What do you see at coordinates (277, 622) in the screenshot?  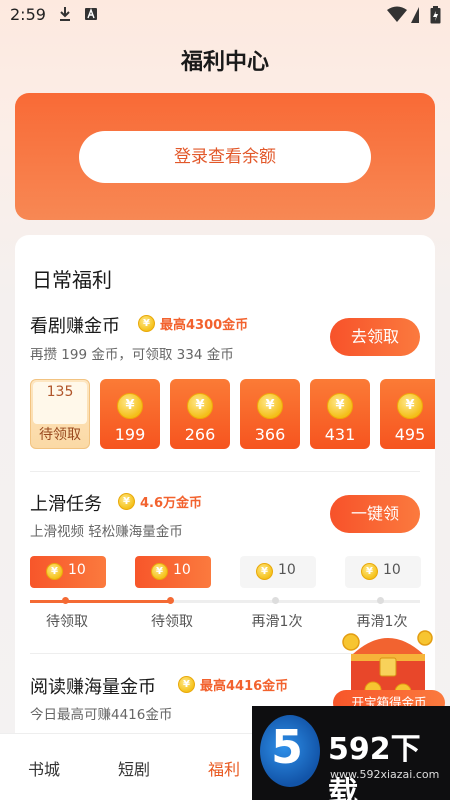 I see `swipe-step-label: 再滑1次` at bounding box center [277, 622].